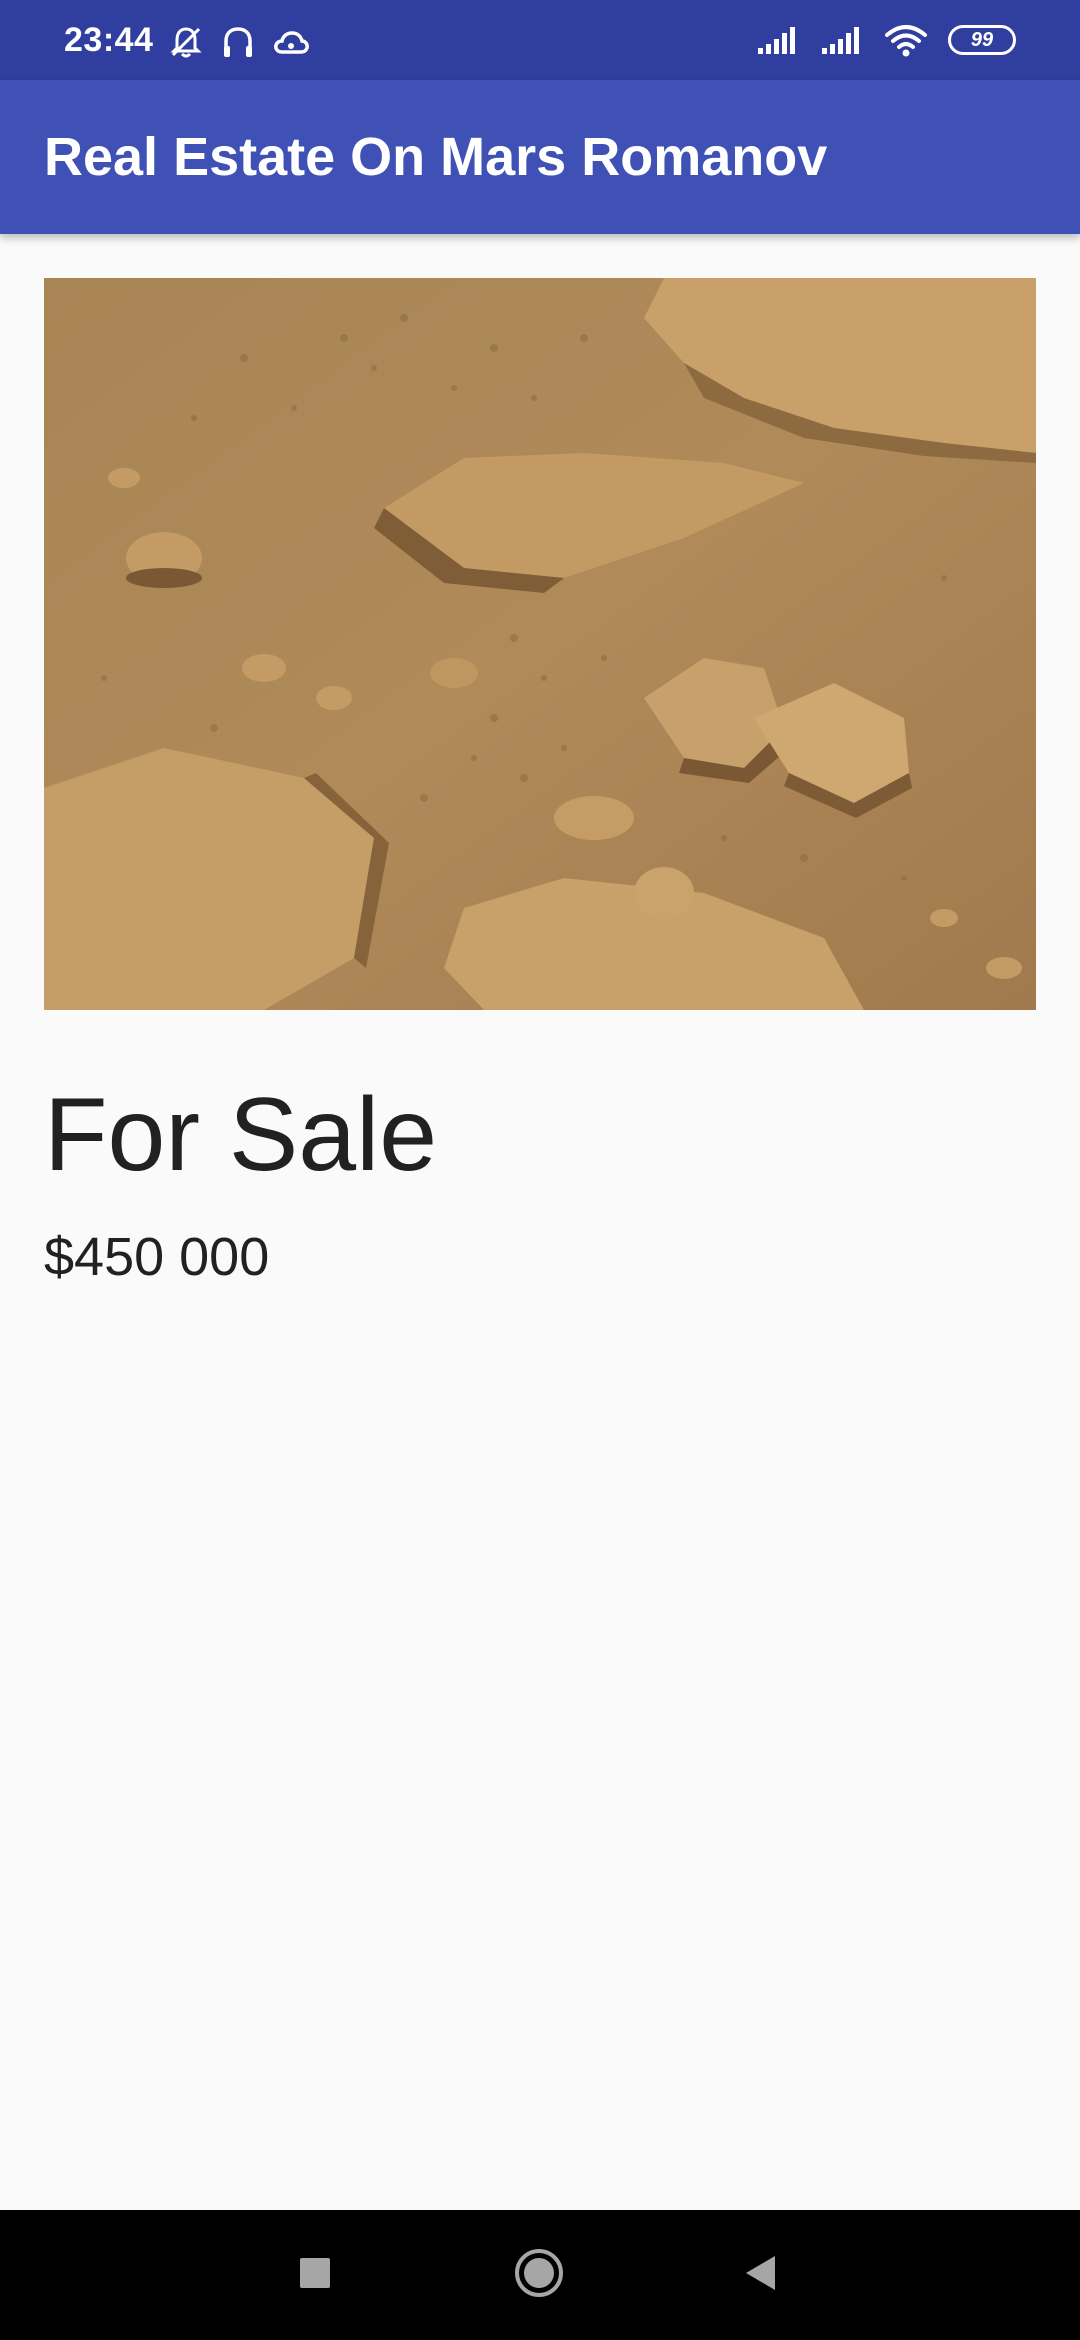 The image size is (1080, 2340). Describe the element at coordinates (186, 42) in the screenshot. I see `bell-off-icon` at that location.